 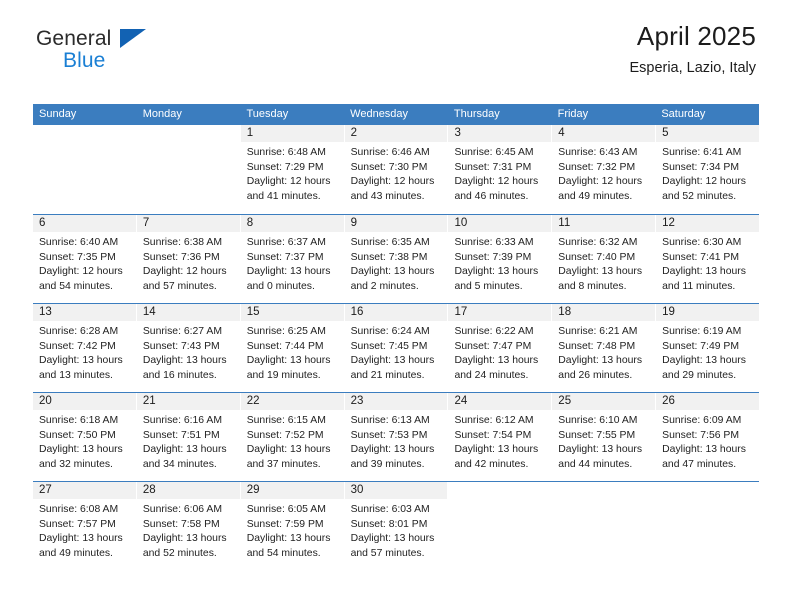 I want to click on day-number-bar: 29, so click(x=292, y=490).